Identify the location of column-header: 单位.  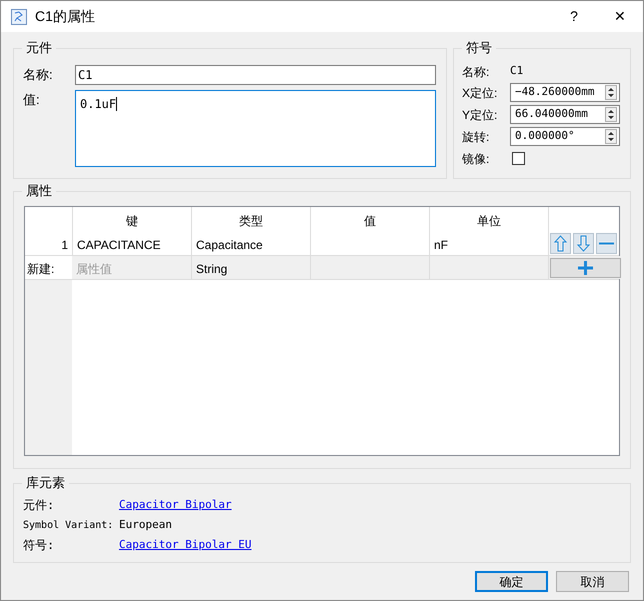
(488, 219).